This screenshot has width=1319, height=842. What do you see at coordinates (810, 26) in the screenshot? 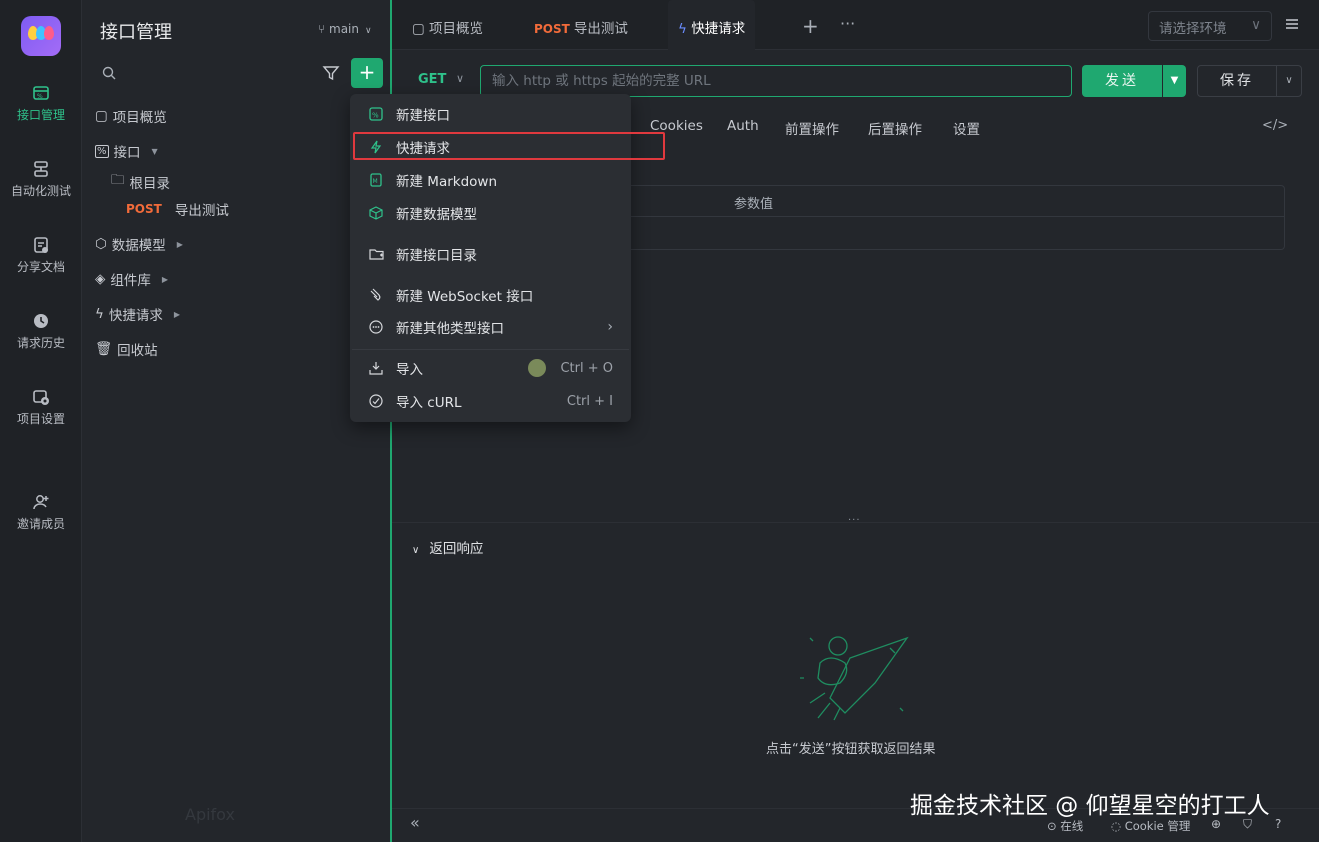
I see `new-tab-button: +` at bounding box center [810, 26].